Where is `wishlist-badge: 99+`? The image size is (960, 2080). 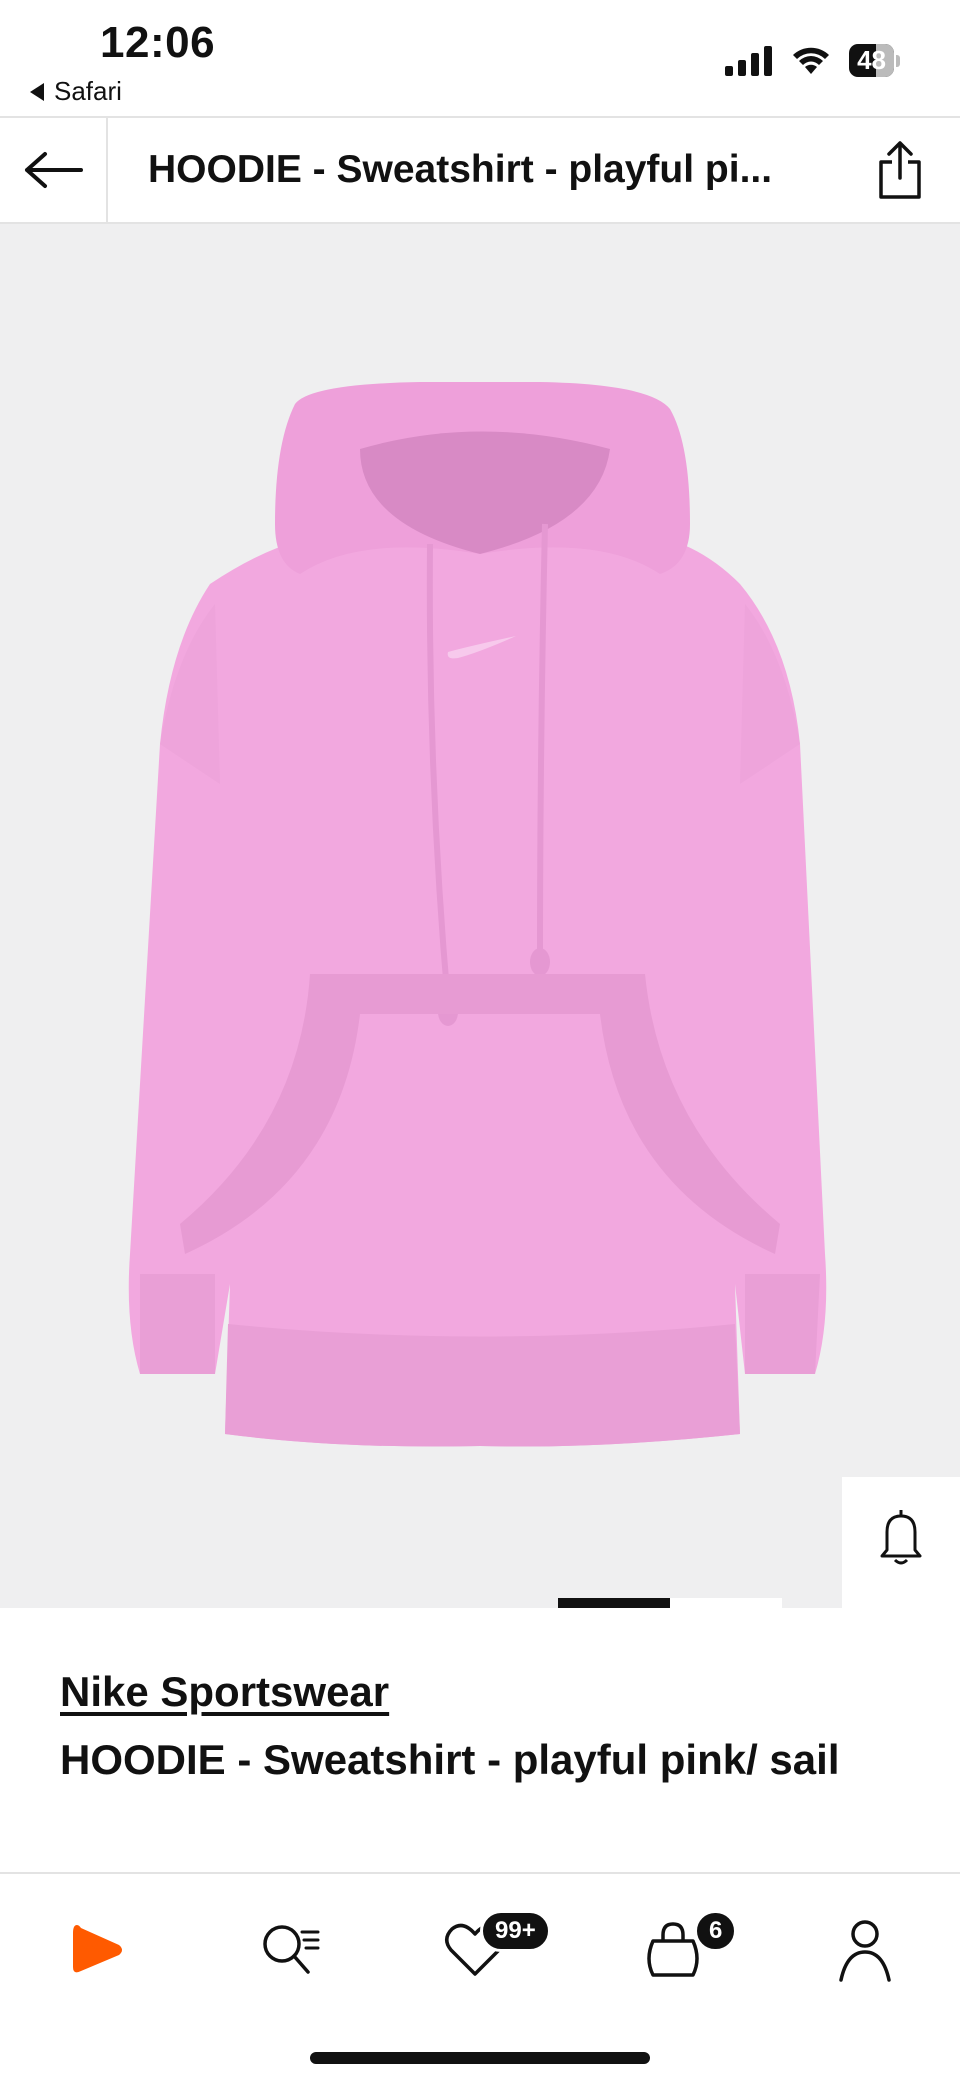
wishlist-badge: 99+ is located at coordinates (515, 1931).